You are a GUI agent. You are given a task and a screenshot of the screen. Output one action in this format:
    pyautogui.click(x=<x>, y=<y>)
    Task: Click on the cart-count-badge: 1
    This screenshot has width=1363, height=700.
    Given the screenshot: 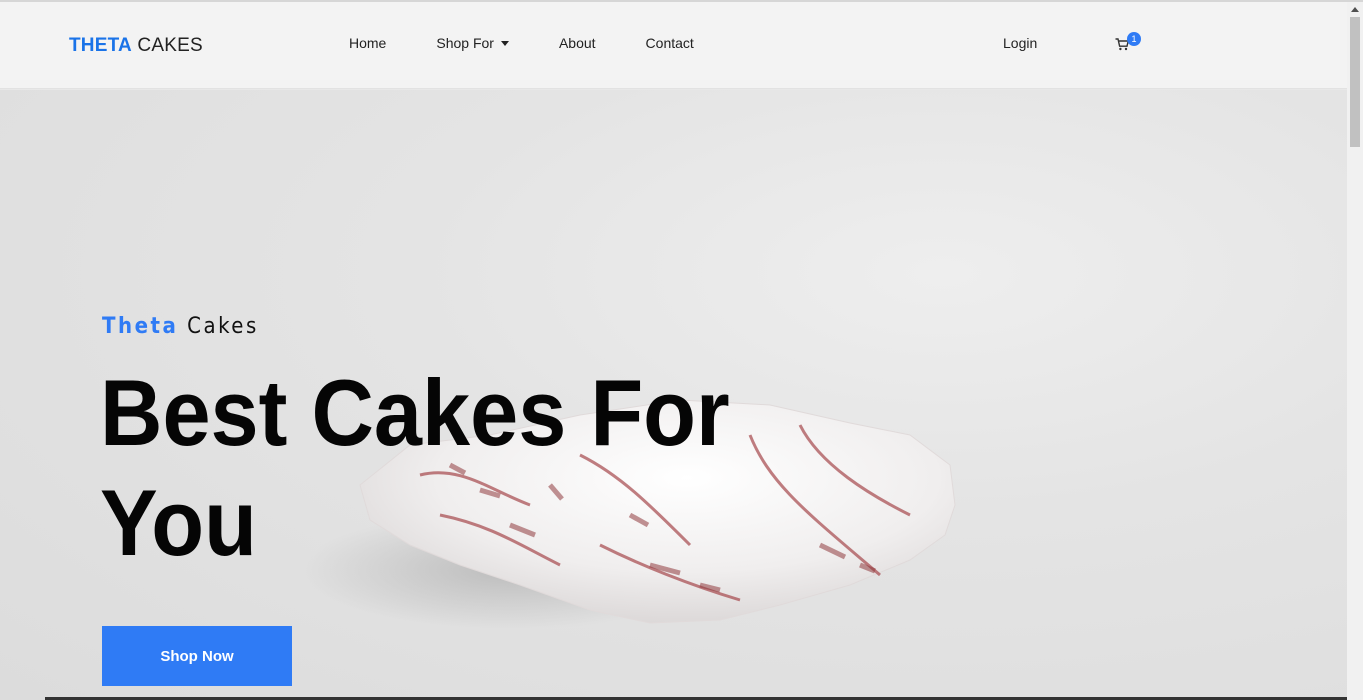 What is the action you would take?
    pyautogui.click(x=1134, y=39)
    